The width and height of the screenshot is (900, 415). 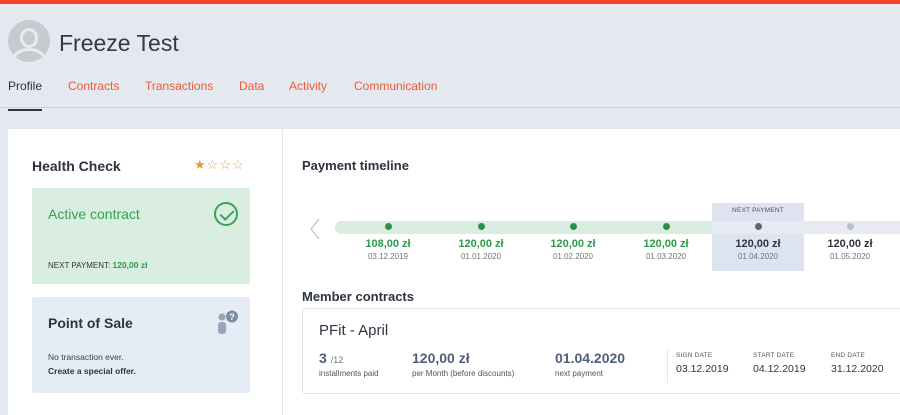 What do you see at coordinates (774, 355) in the screenshot?
I see `start-date-label: START DATE` at bounding box center [774, 355].